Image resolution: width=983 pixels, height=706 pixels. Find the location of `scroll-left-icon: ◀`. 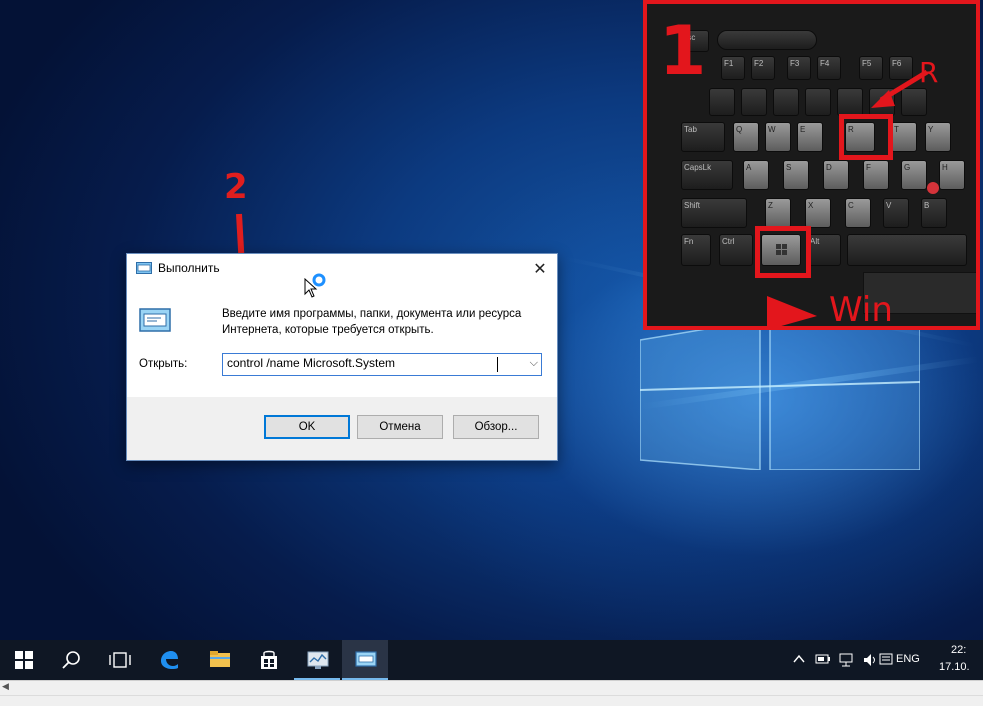

scroll-left-icon: ◀ is located at coordinates (5, 687).